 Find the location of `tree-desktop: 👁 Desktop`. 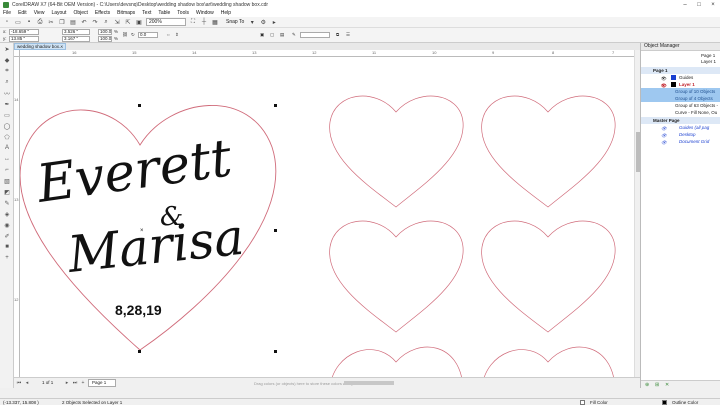

tree-desktop: 👁 Desktop is located at coordinates (680, 134).